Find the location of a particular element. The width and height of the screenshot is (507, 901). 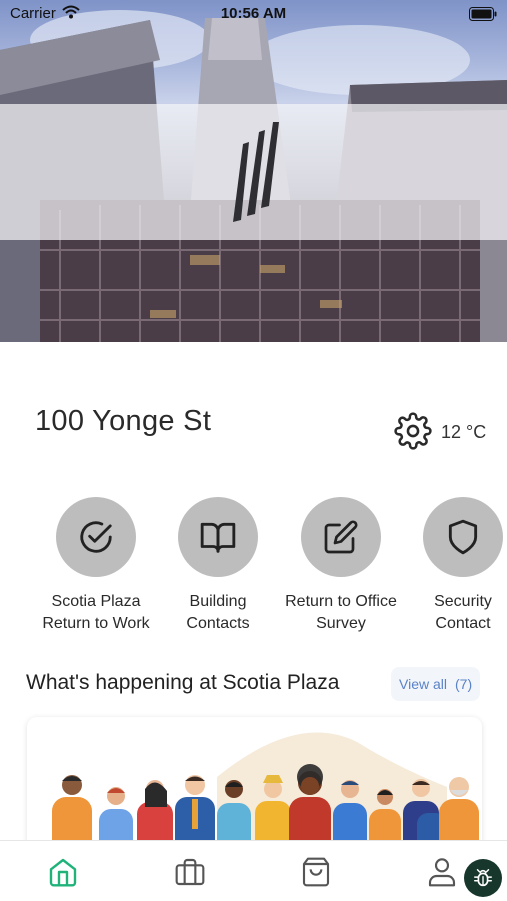

section-title: What's happening at Scotia Plaza is located at coordinates (183, 682).